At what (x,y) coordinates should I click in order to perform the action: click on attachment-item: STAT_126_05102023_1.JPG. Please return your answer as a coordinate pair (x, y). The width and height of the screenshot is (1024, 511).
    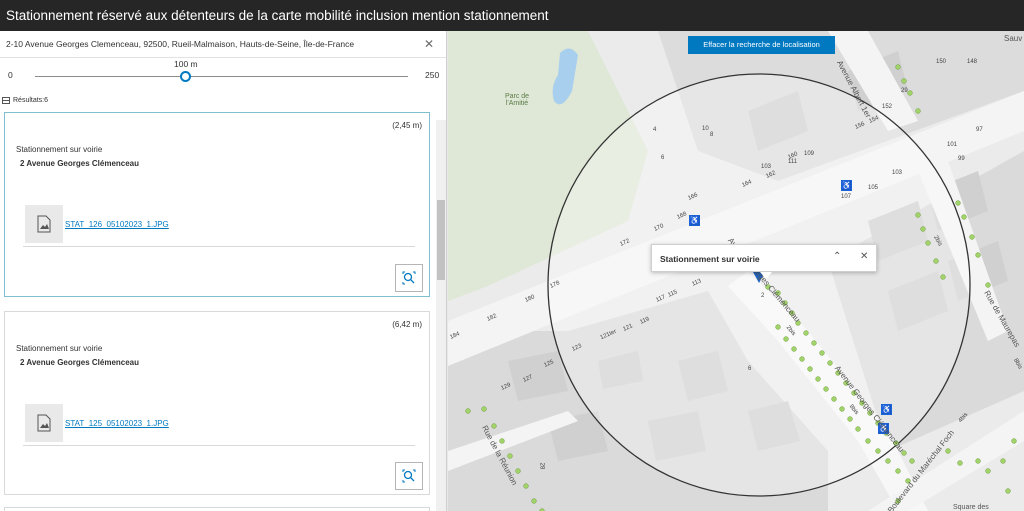
    Looking at the image, I should click on (219, 226).